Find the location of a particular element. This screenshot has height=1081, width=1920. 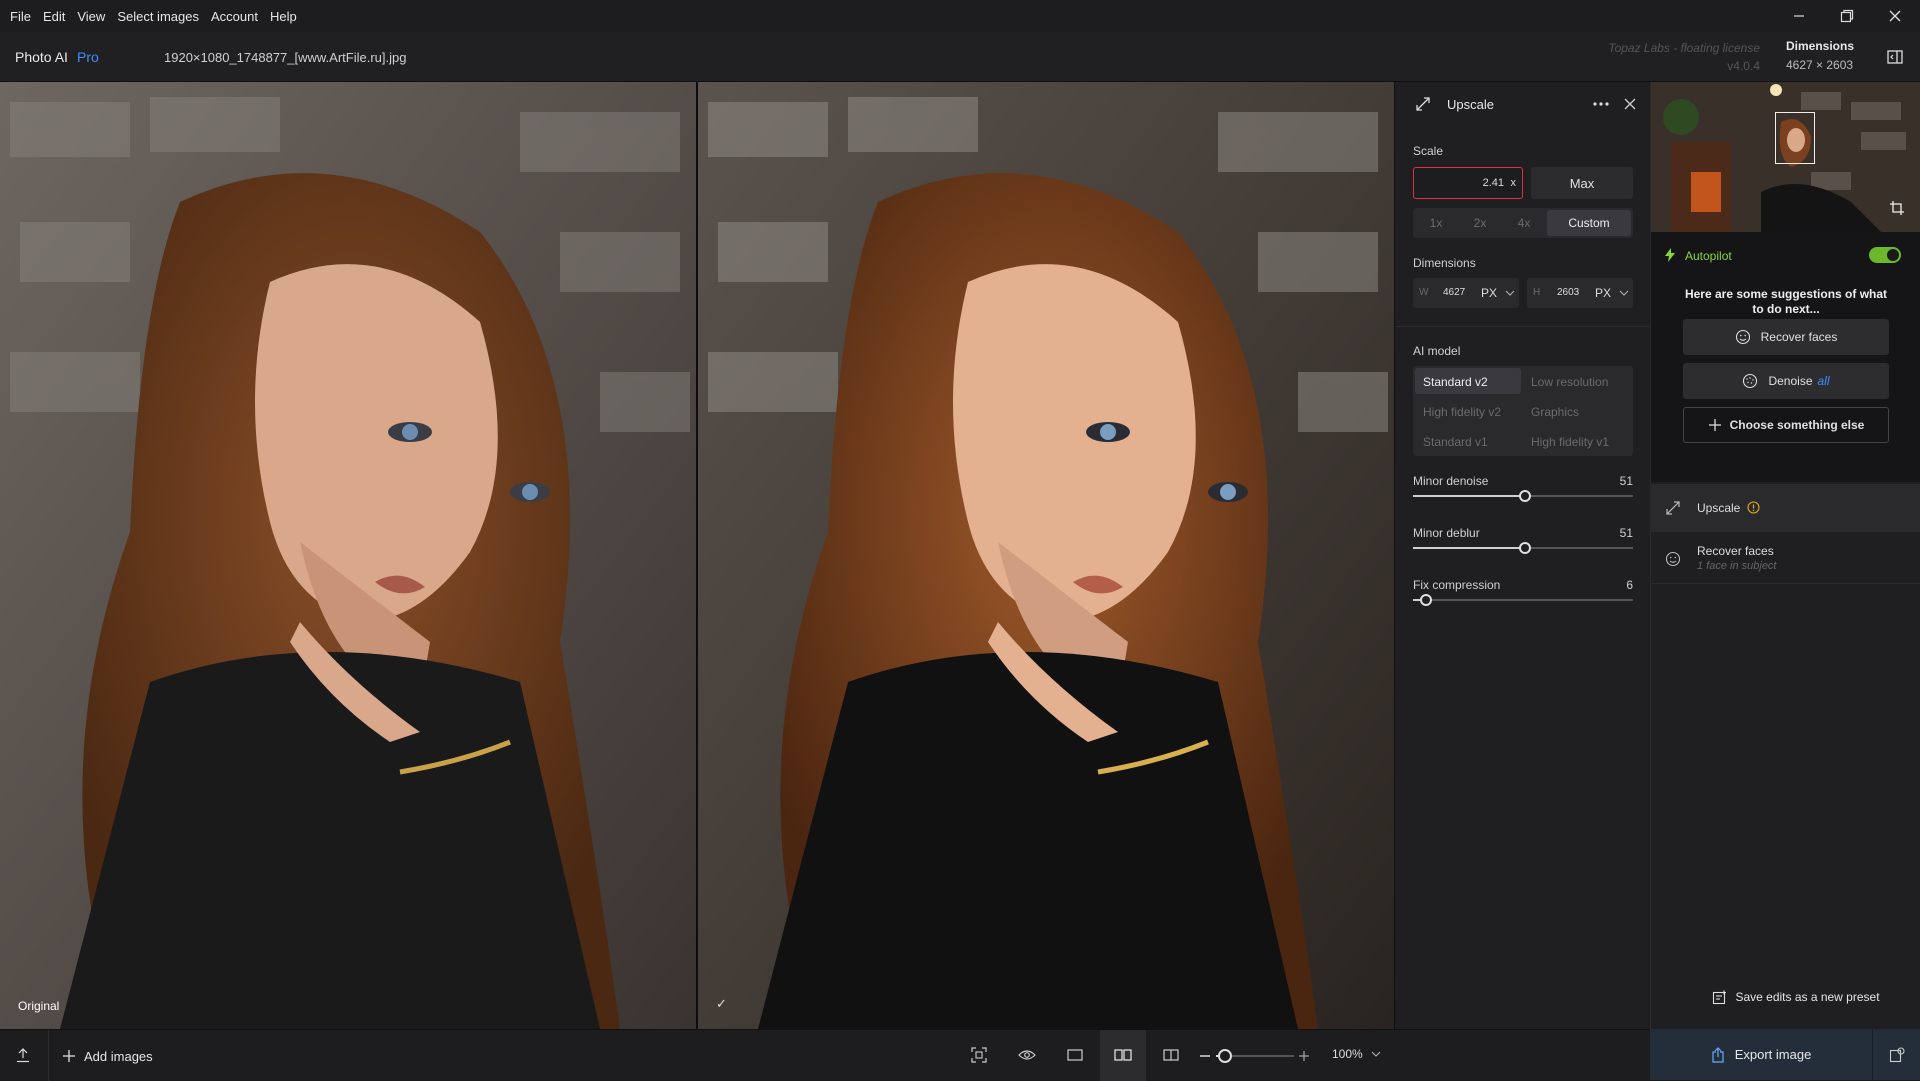

preset-custom: Custom is located at coordinates (1589, 223).